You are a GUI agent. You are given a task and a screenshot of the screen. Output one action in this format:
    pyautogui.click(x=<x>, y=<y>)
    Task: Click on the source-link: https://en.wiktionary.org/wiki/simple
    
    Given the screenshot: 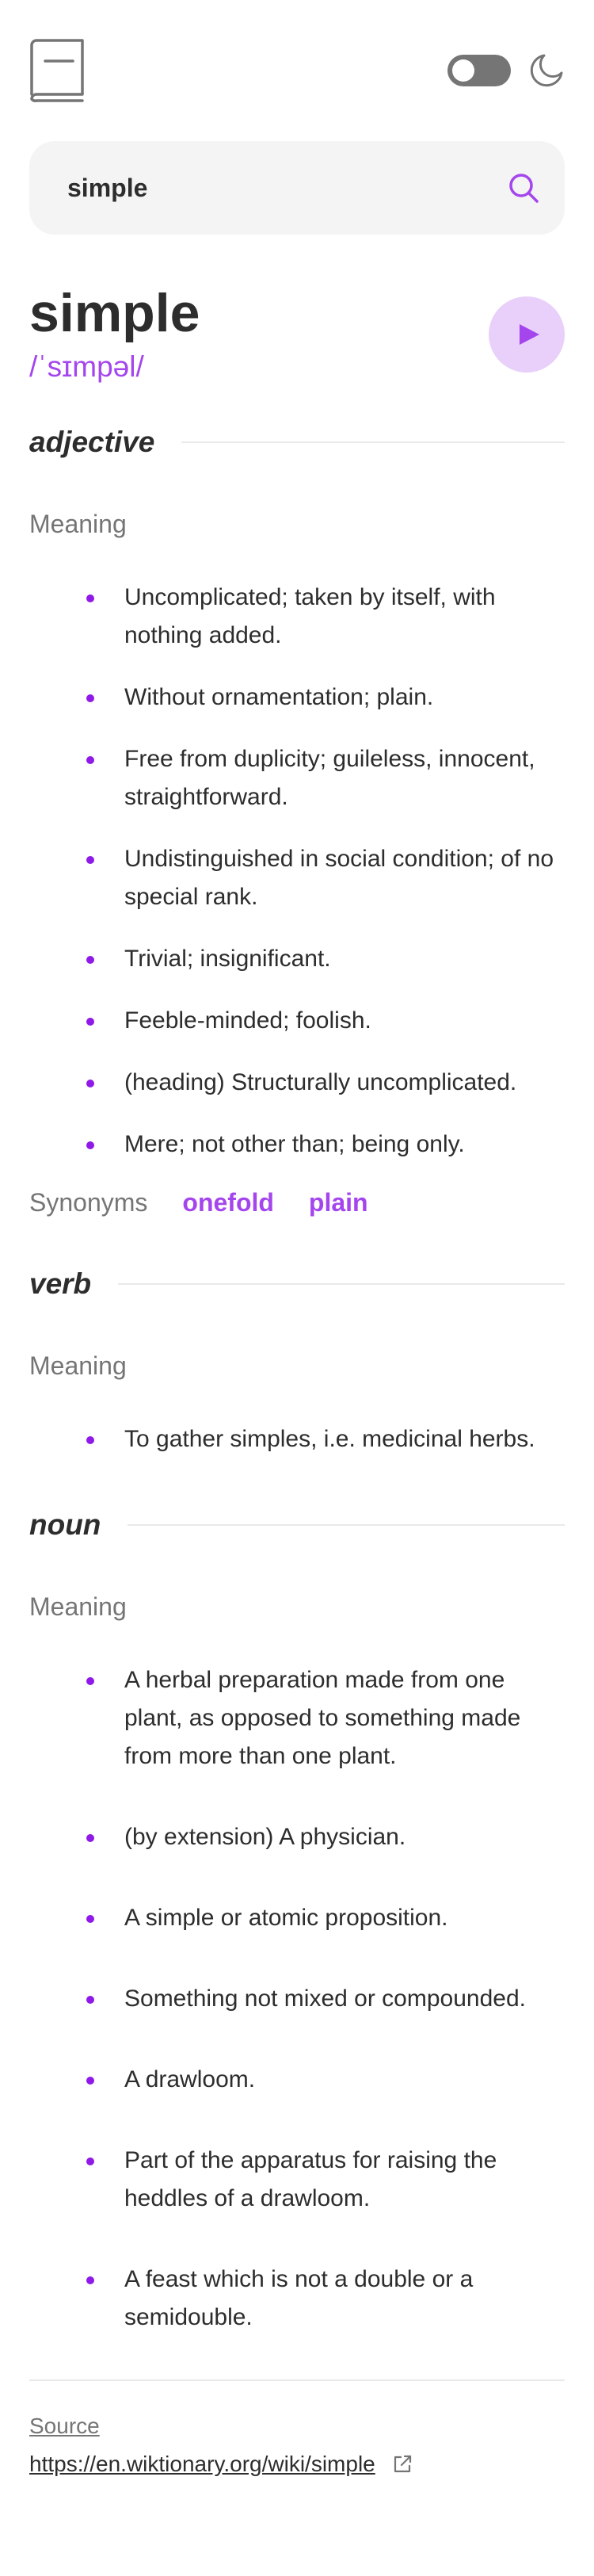 What is the action you would take?
    pyautogui.click(x=202, y=2464)
    